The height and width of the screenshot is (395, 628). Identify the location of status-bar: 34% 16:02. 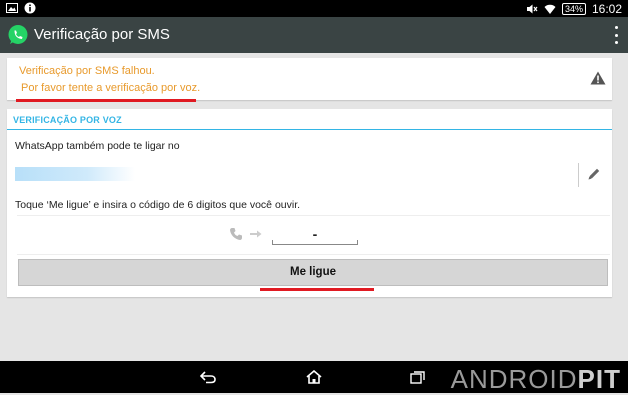
(314, 8).